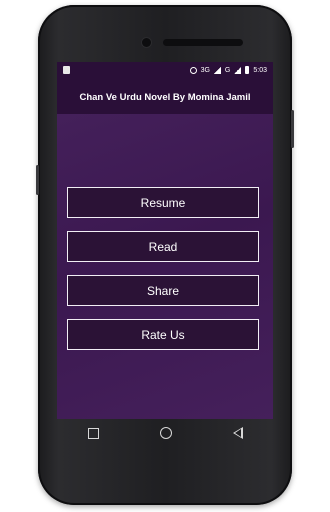 The image size is (330, 512). What do you see at coordinates (66, 70) in the screenshot?
I see `notification-icon` at bounding box center [66, 70].